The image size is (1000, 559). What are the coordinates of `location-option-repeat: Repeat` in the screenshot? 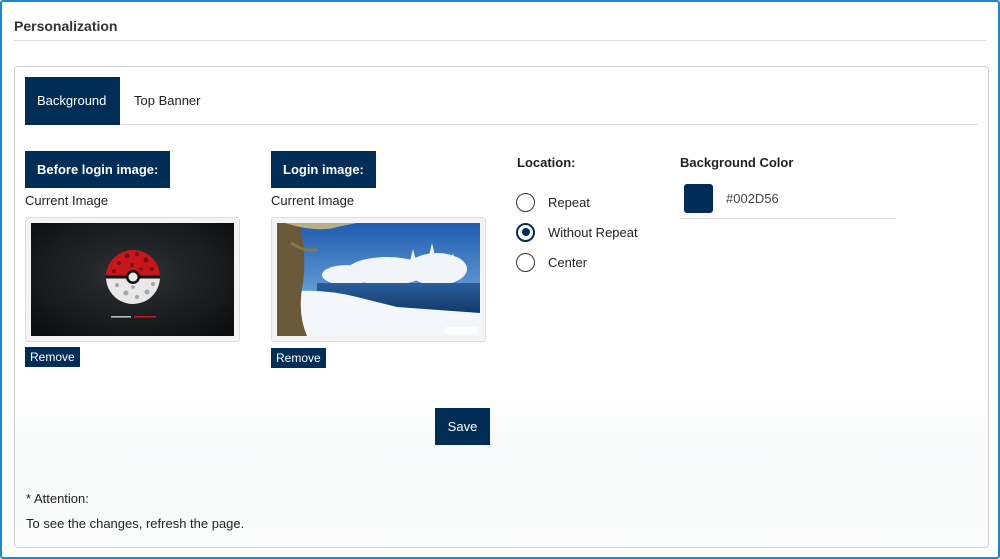 It's located at (553, 202).